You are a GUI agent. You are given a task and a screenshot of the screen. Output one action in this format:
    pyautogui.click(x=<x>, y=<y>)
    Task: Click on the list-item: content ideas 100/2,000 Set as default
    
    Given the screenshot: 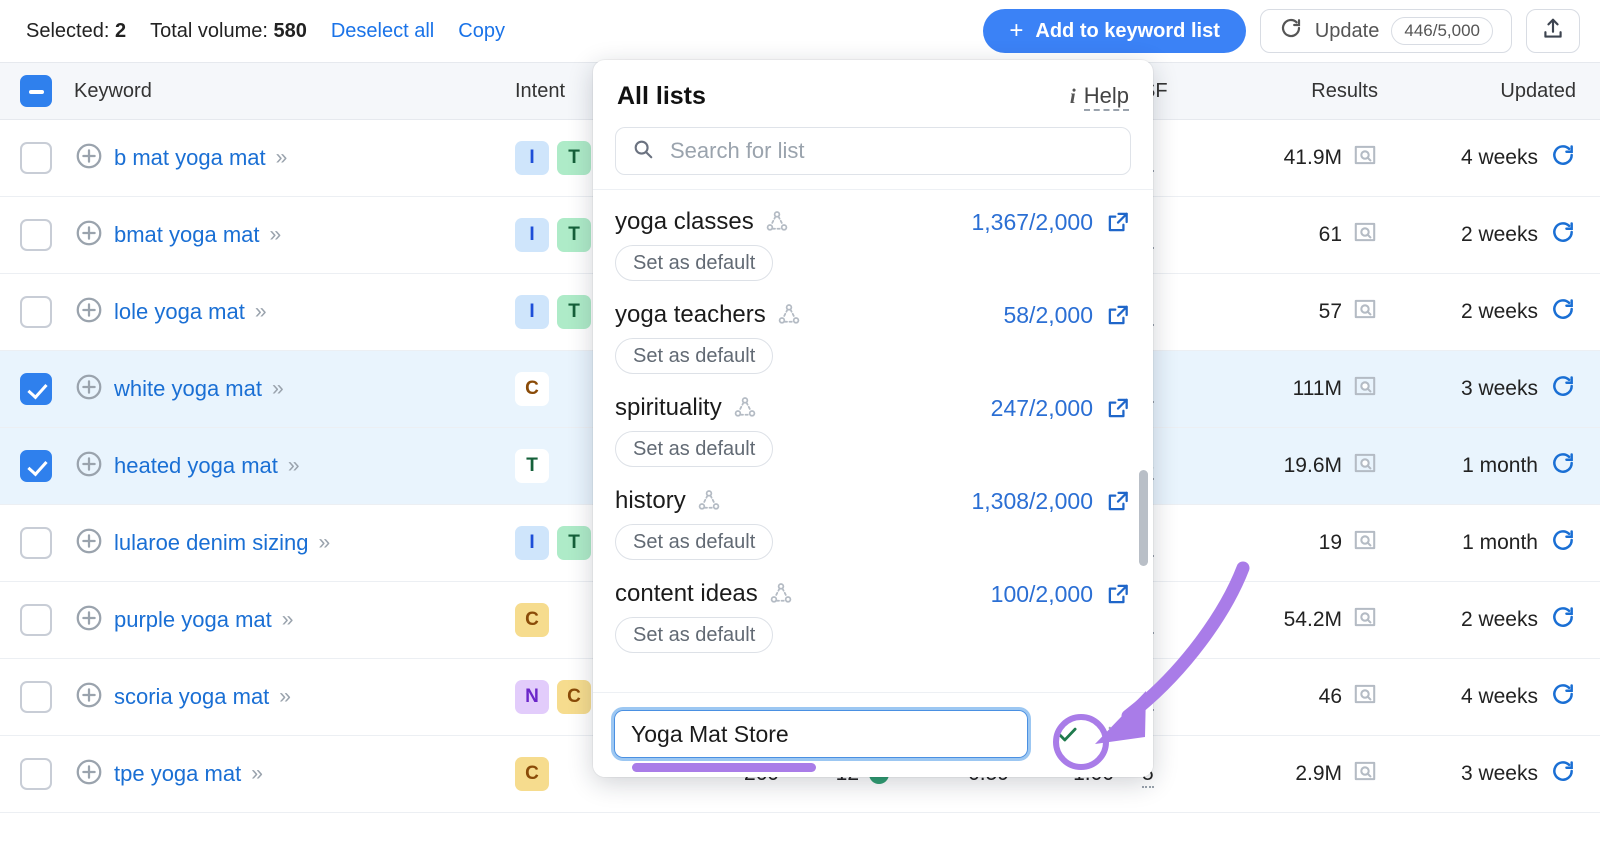 What is the action you would take?
    pyautogui.click(x=873, y=614)
    